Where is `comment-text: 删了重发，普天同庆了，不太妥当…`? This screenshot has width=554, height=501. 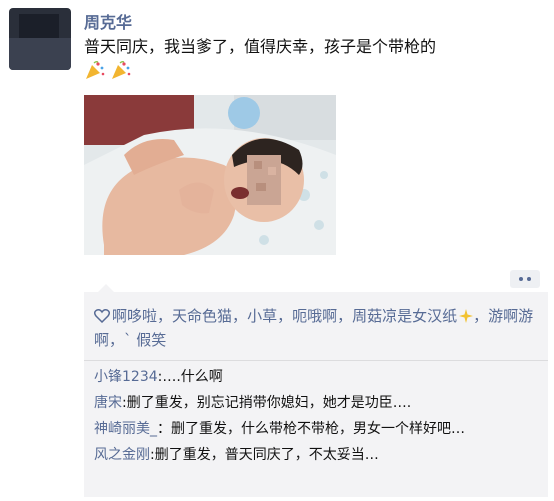 comment-text: 删了重发，普天同庆了，不太妥当… is located at coordinates (266, 455).